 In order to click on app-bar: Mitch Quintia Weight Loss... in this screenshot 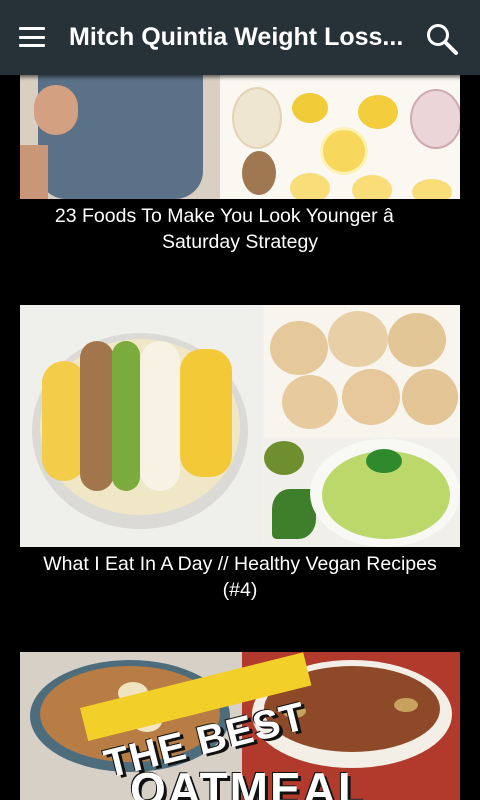, I will do `click(240, 37)`.